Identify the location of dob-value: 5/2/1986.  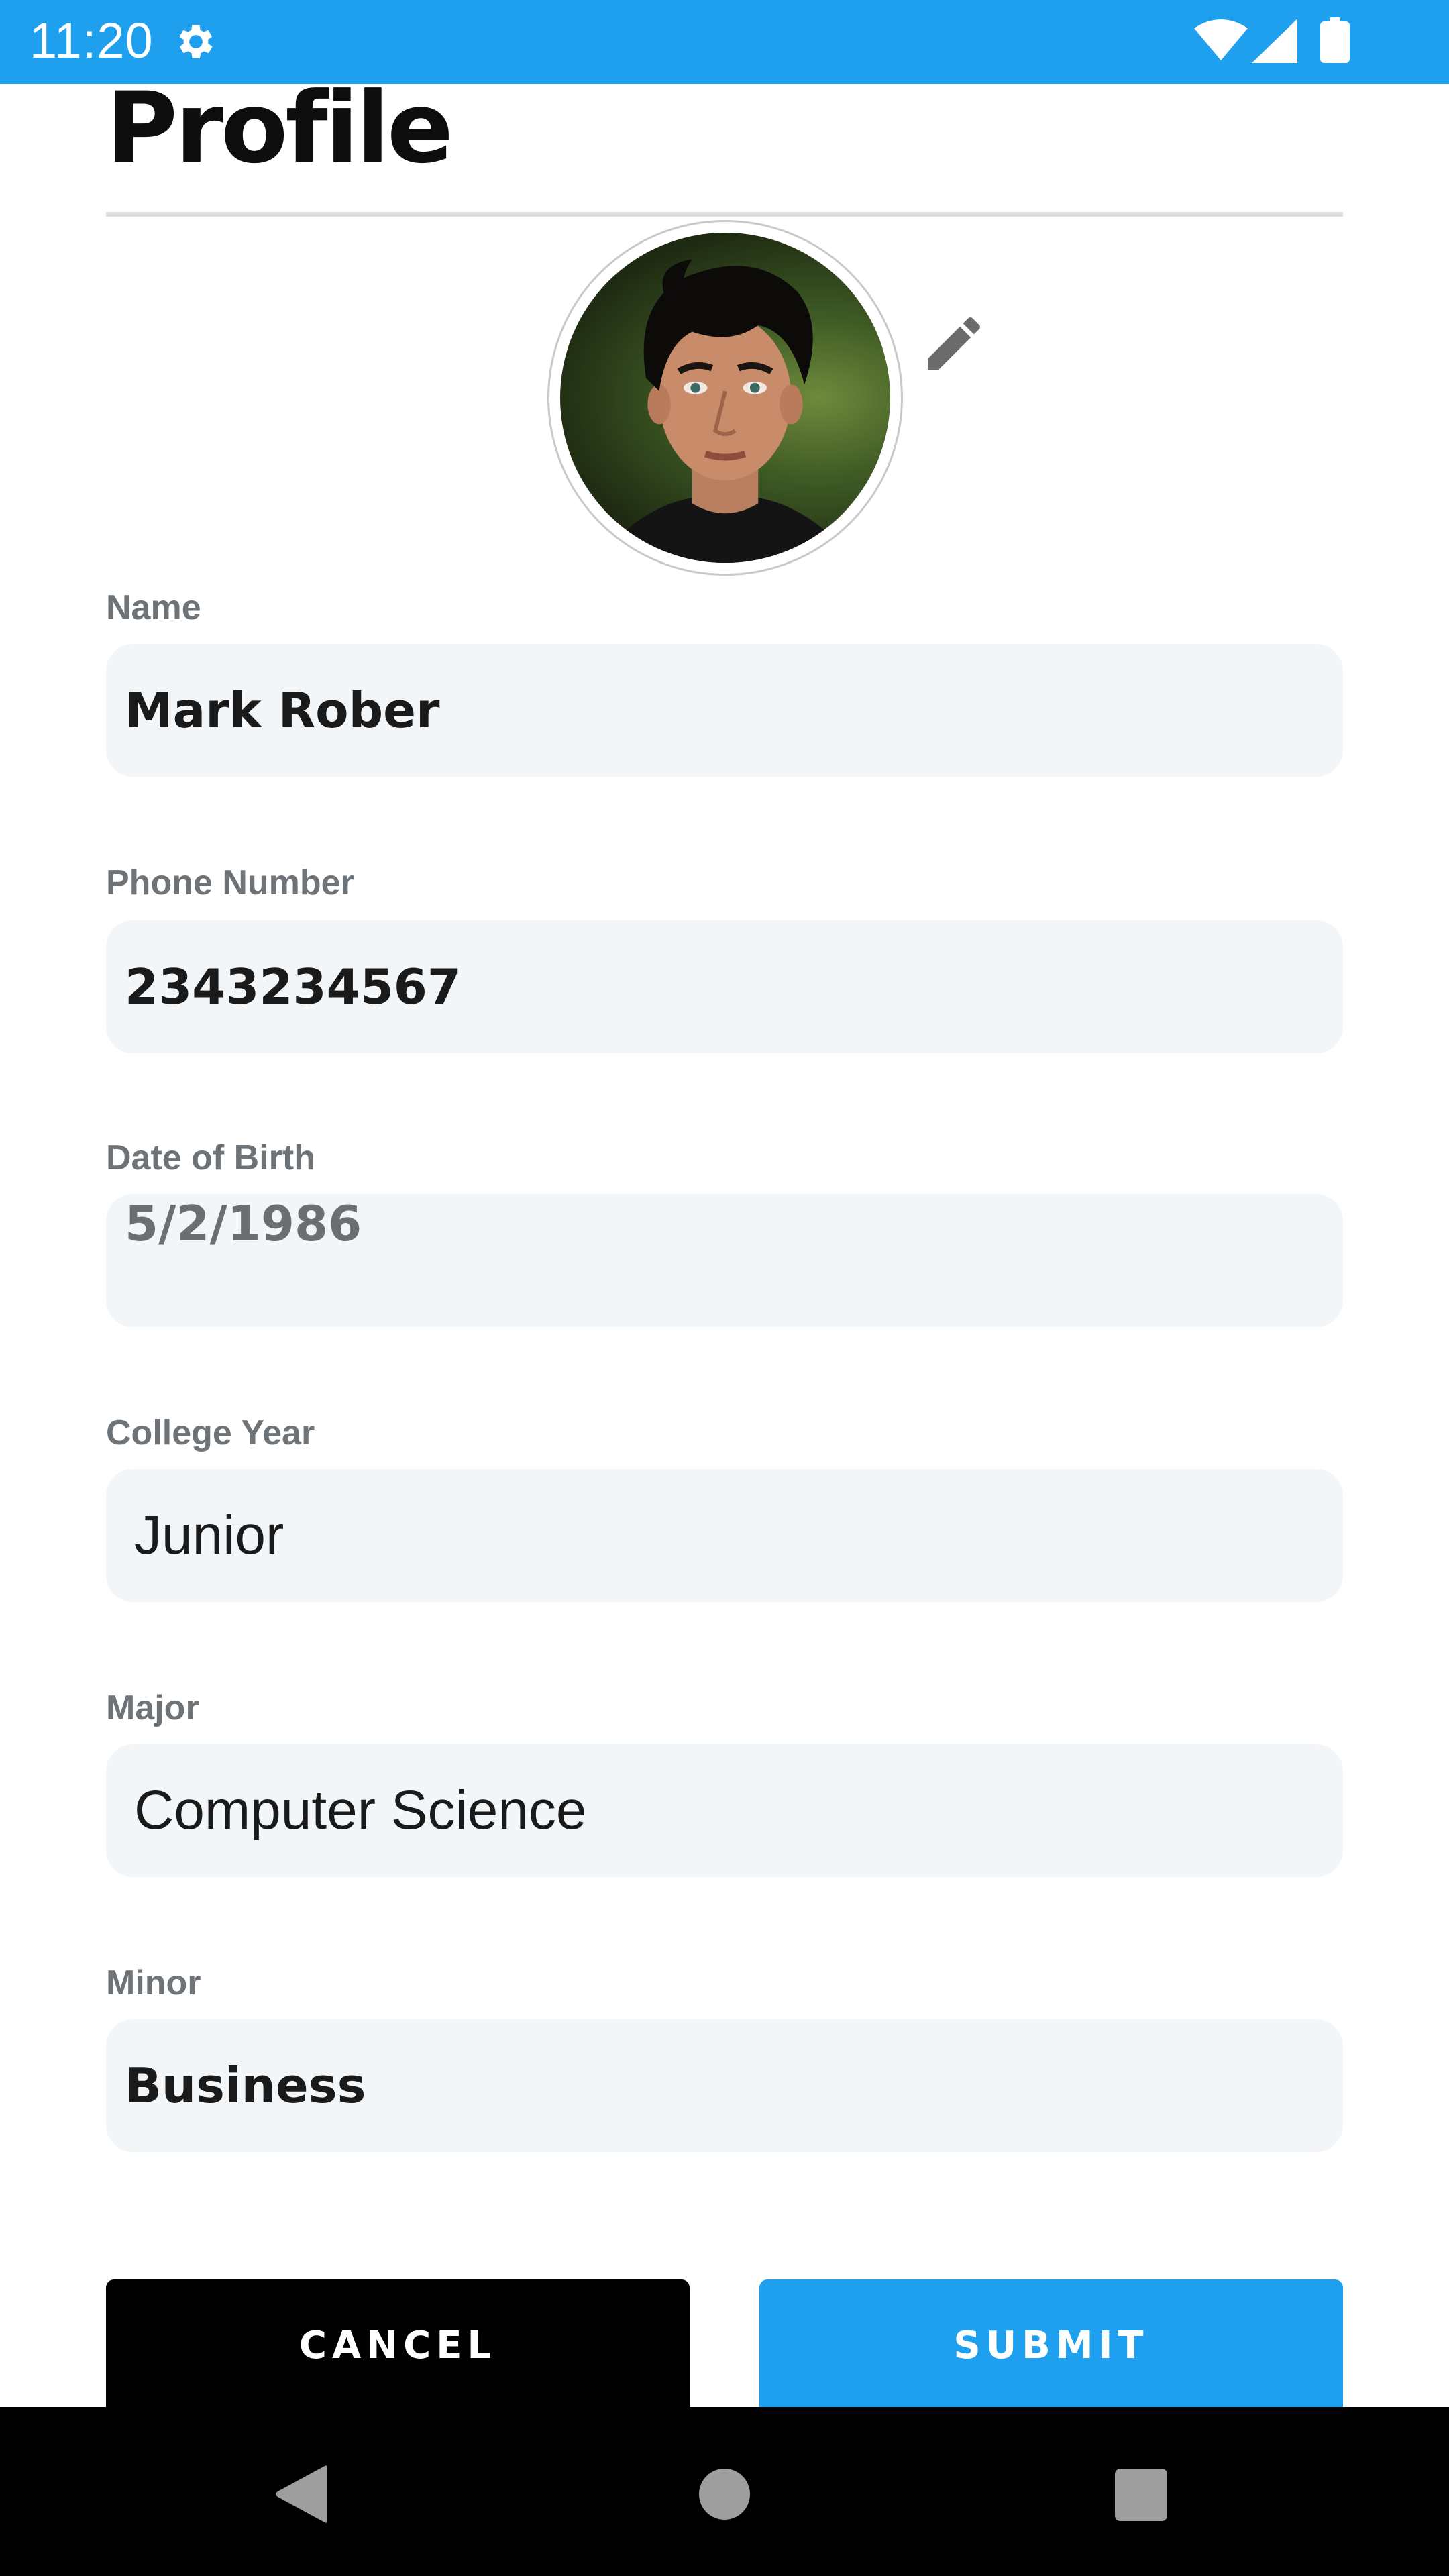
(243, 1223).